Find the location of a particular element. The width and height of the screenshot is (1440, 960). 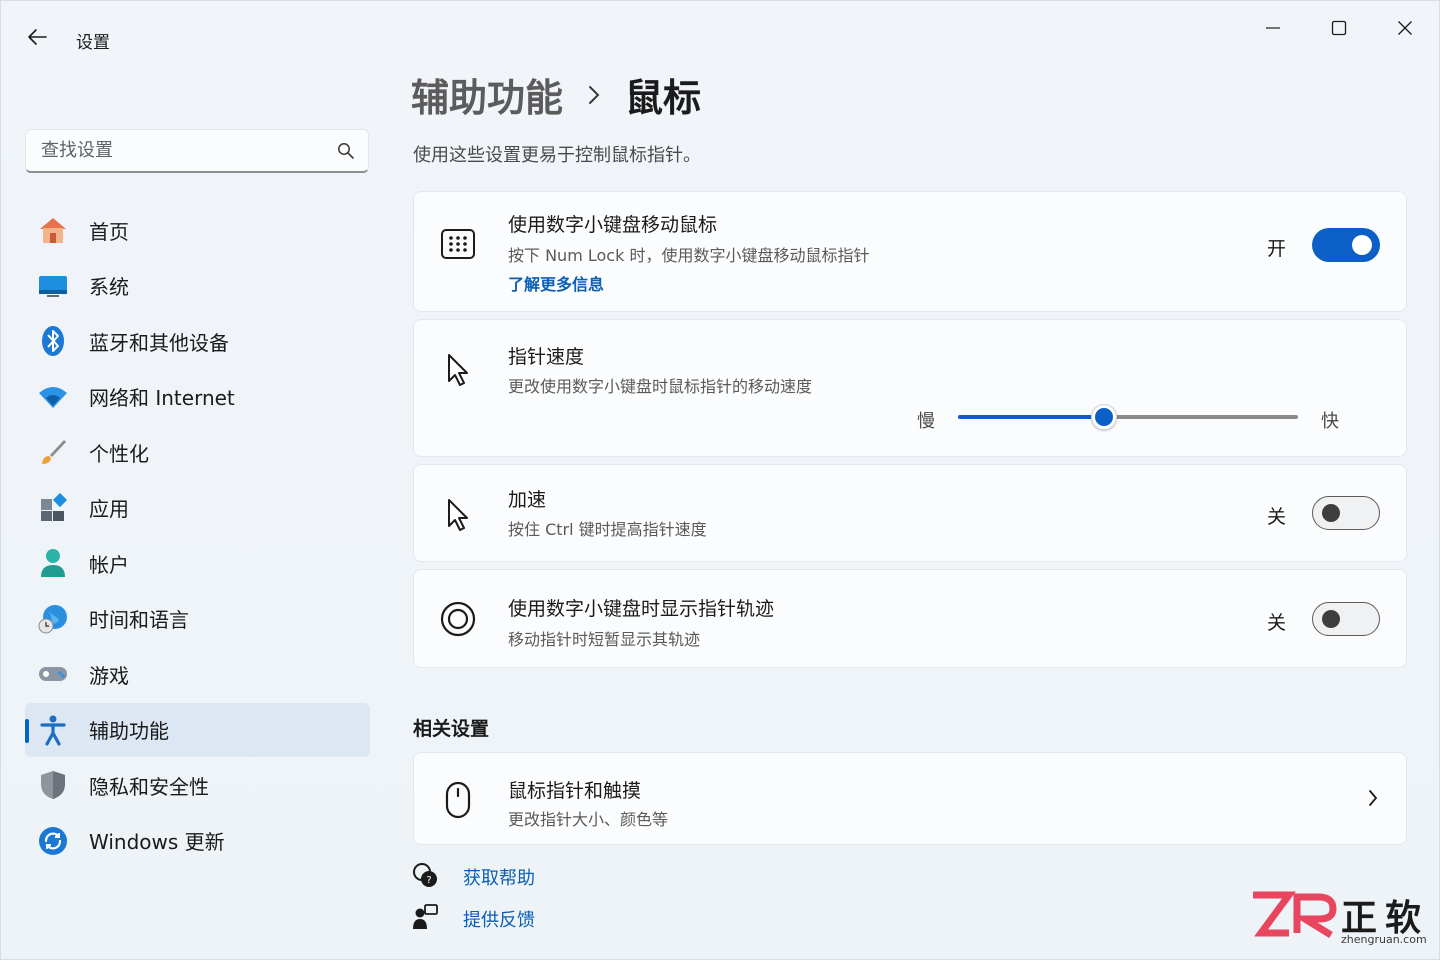

breadcrumb-parent: 辅助功能 is located at coordinates (487, 94).